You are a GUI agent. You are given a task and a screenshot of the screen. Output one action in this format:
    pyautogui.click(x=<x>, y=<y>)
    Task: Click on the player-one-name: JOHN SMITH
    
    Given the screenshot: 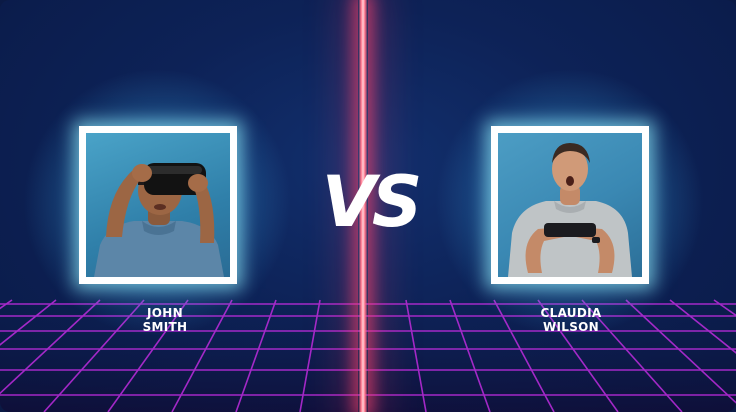 What is the action you would take?
    pyautogui.click(x=165, y=320)
    